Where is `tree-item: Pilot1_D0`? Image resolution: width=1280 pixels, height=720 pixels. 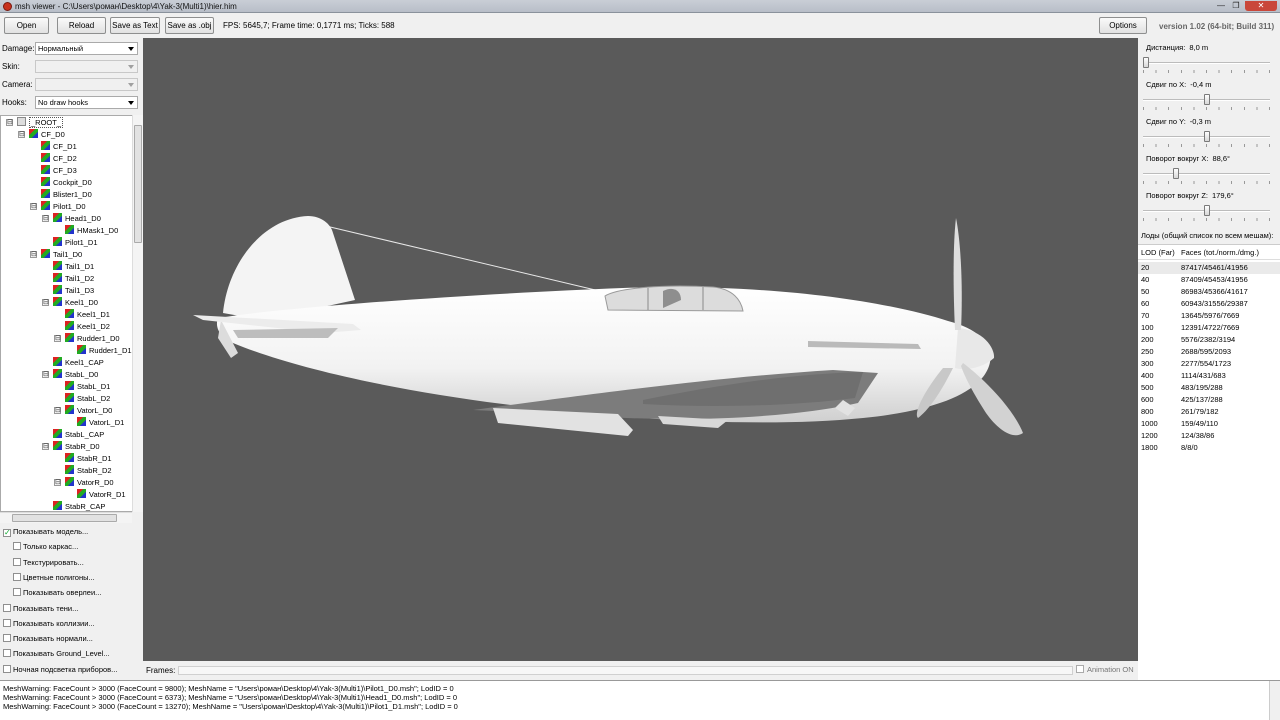 tree-item: Pilot1_D0 is located at coordinates (63, 207).